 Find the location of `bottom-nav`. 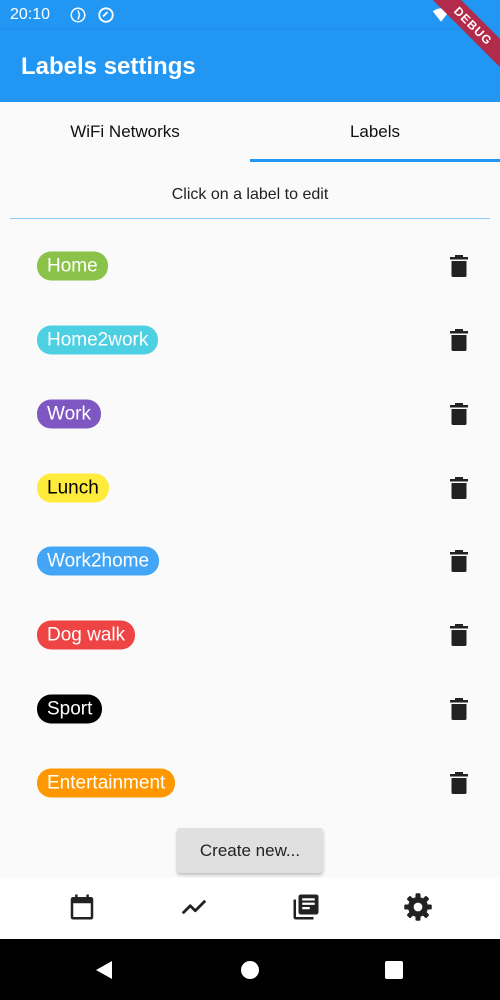

bottom-nav is located at coordinates (250, 908).